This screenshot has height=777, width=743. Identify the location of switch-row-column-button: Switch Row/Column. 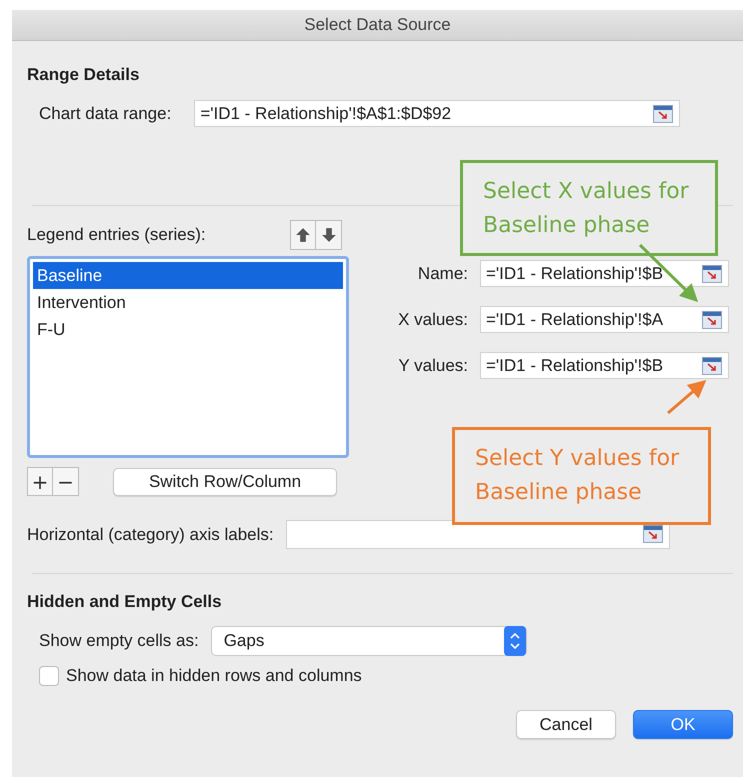
(225, 482).